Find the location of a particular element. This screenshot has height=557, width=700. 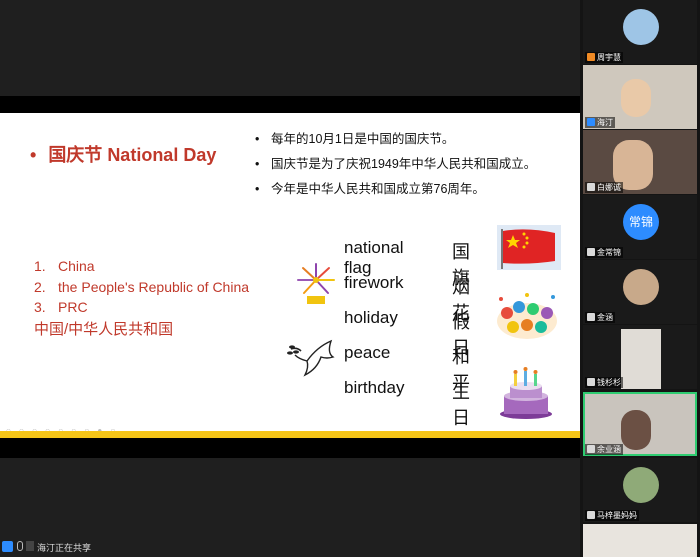

fact-item: • 国庆节是为了庆祝1949年中华人民共和国成立。 is located at coordinates (396, 164).